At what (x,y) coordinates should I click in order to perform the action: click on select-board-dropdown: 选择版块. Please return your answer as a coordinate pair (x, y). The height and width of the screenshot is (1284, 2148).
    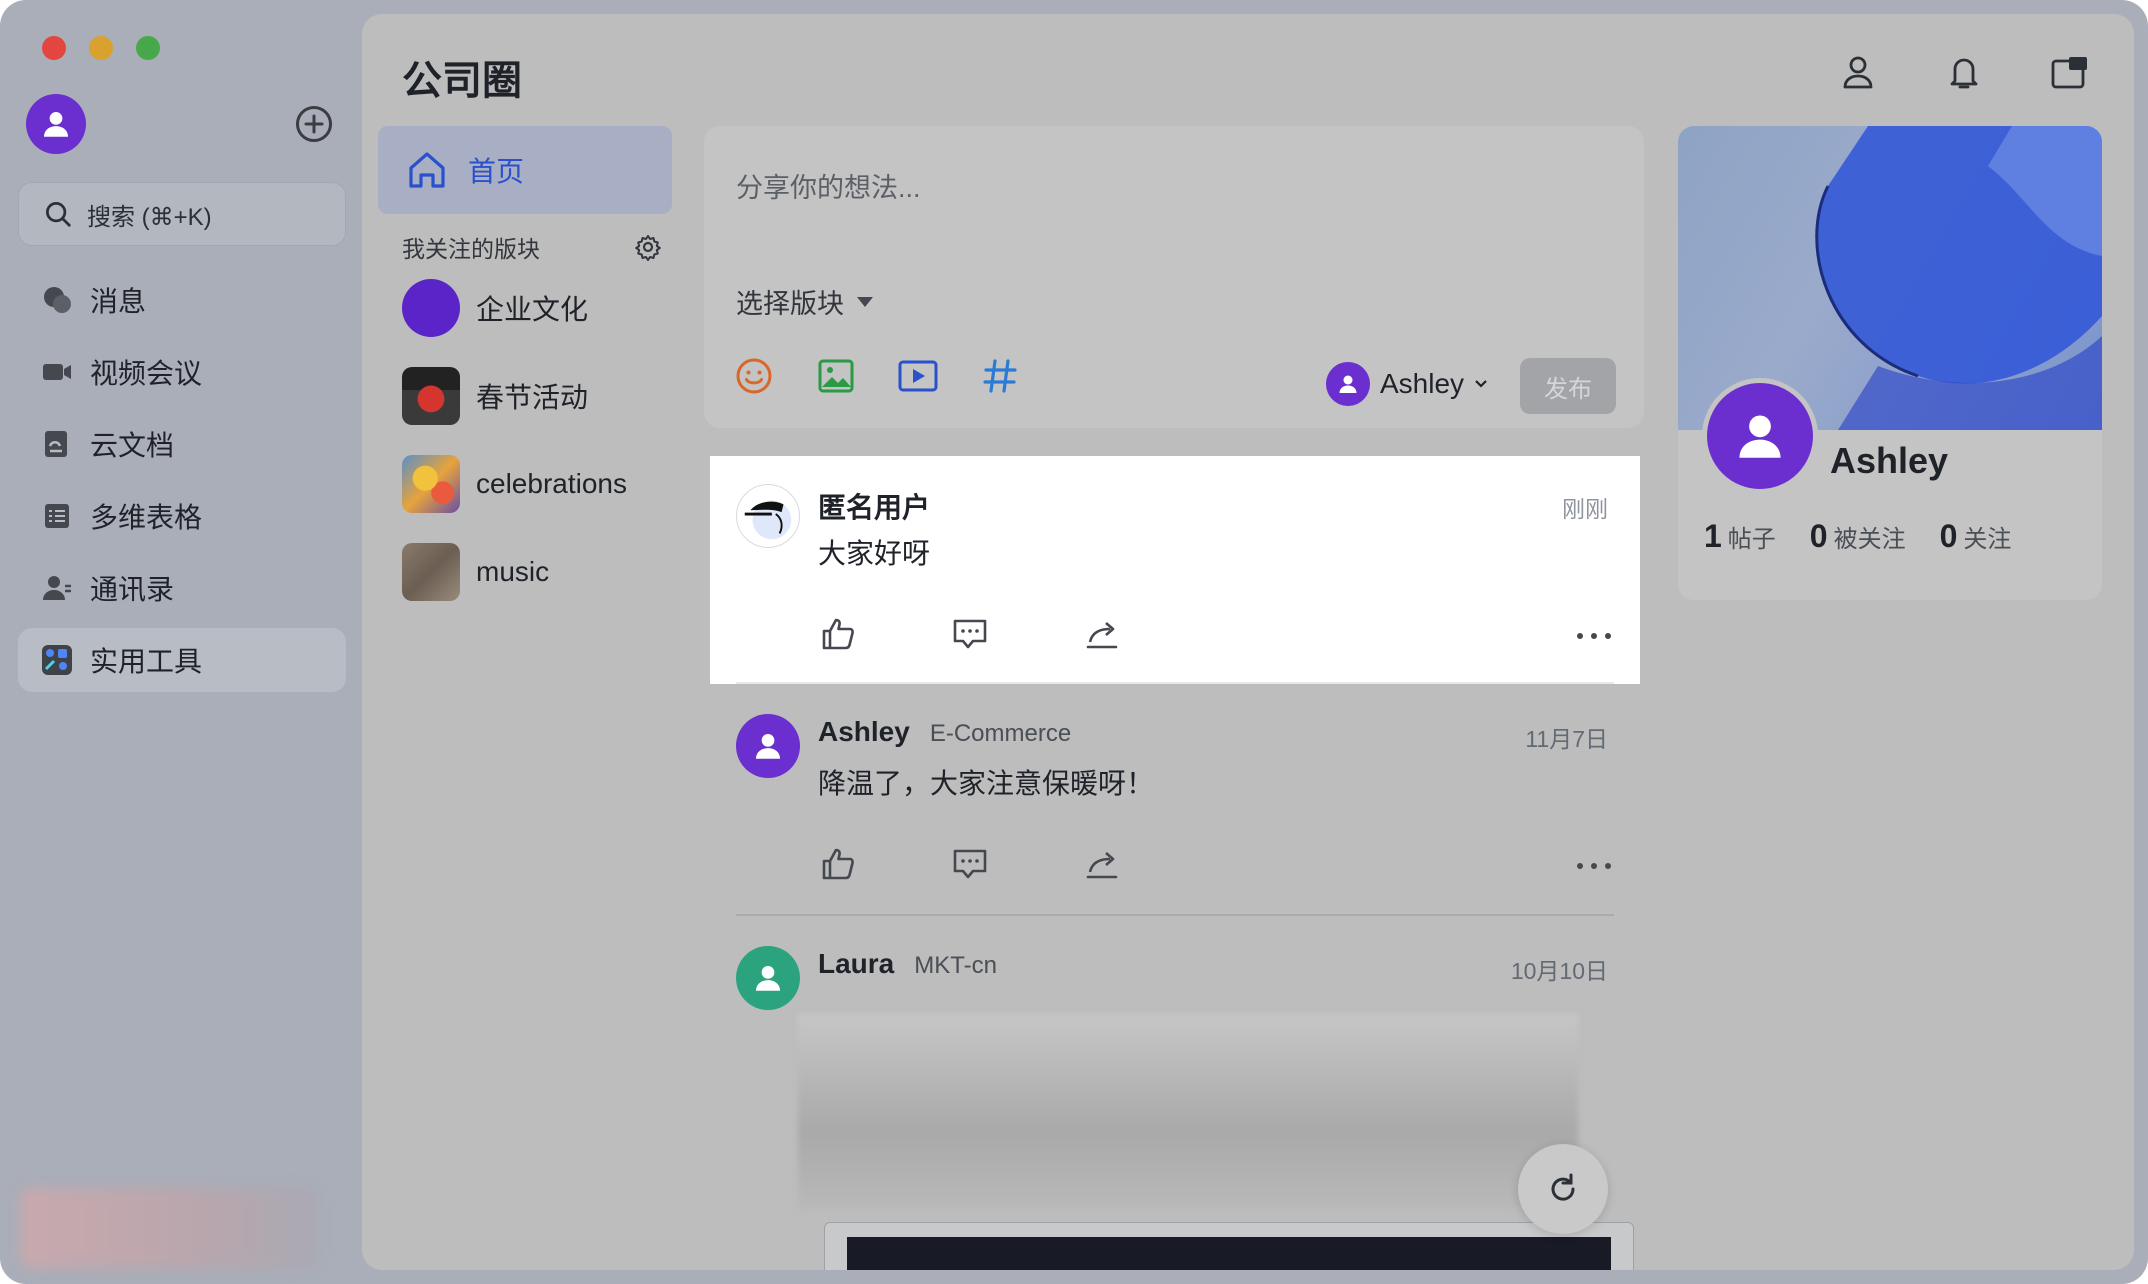
    Looking at the image, I should click on (805, 301).